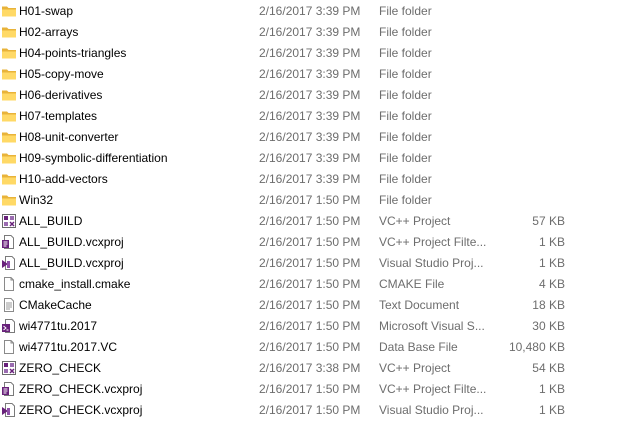 This screenshot has height=443, width=634. What do you see at coordinates (63, 179) in the screenshot?
I see `file-name: H10-add-vectors` at bounding box center [63, 179].